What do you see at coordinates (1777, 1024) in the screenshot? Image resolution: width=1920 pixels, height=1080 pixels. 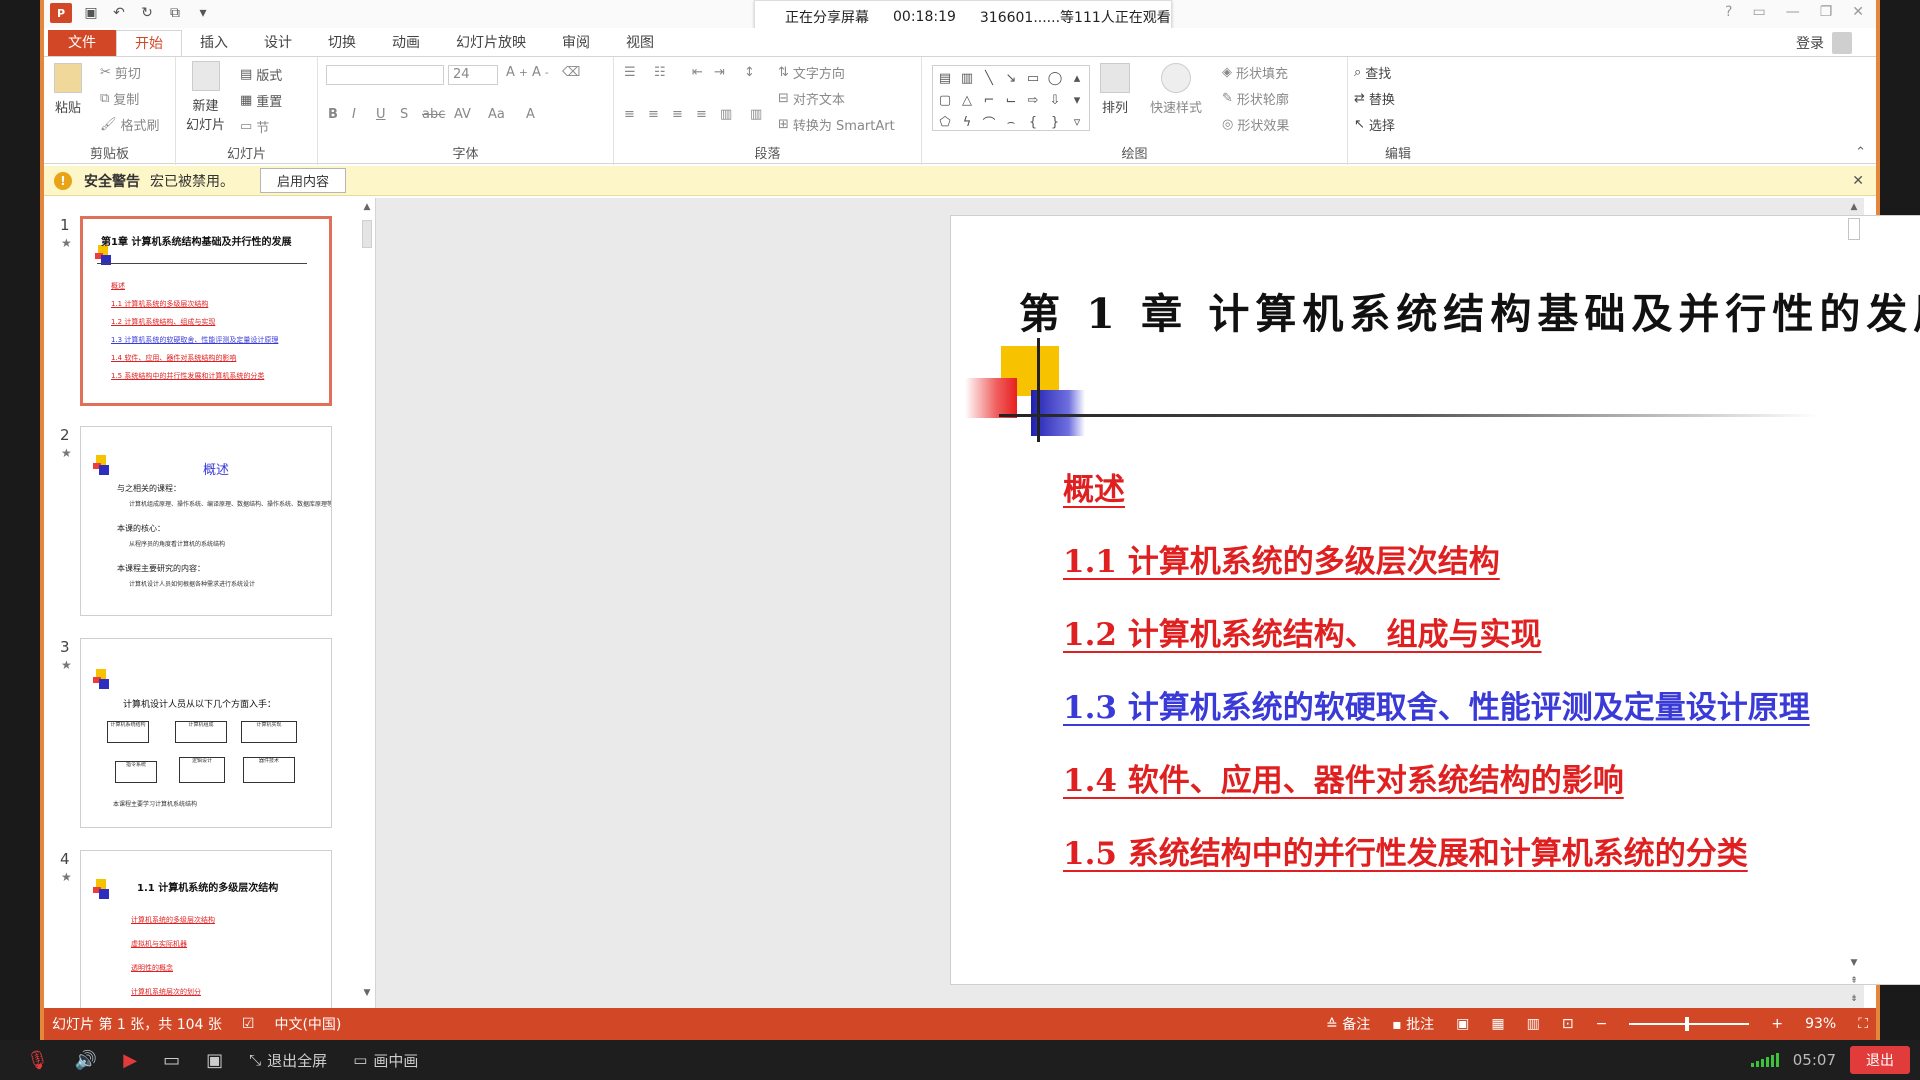 I see `zoom-in-icon: +` at bounding box center [1777, 1024].